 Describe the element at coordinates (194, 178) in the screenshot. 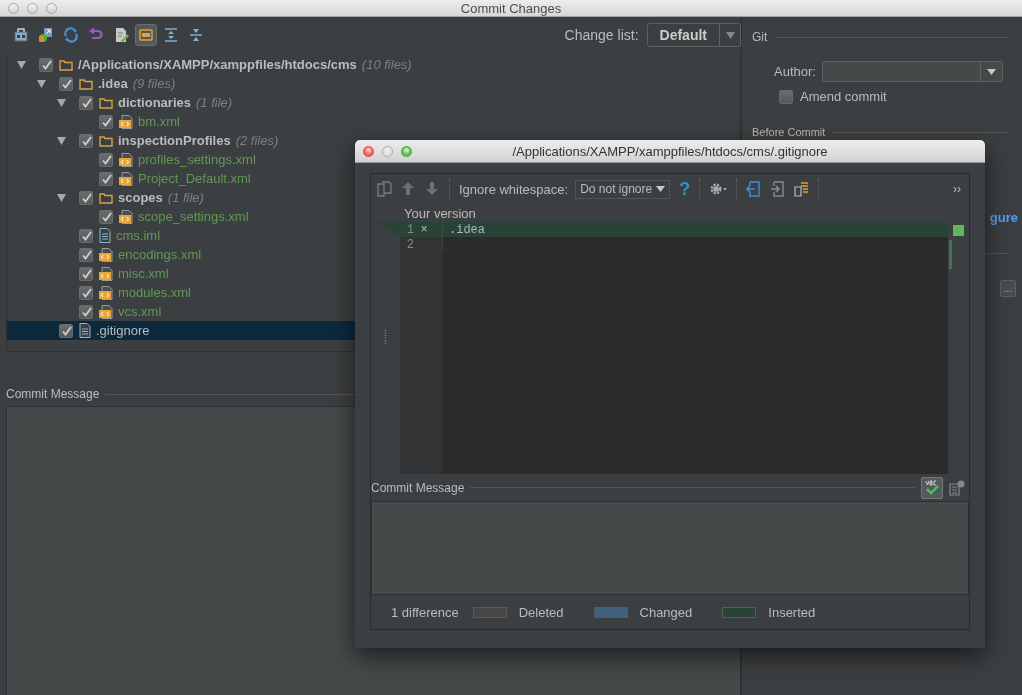

I see `file-name: Project_Default.xml` at that location.